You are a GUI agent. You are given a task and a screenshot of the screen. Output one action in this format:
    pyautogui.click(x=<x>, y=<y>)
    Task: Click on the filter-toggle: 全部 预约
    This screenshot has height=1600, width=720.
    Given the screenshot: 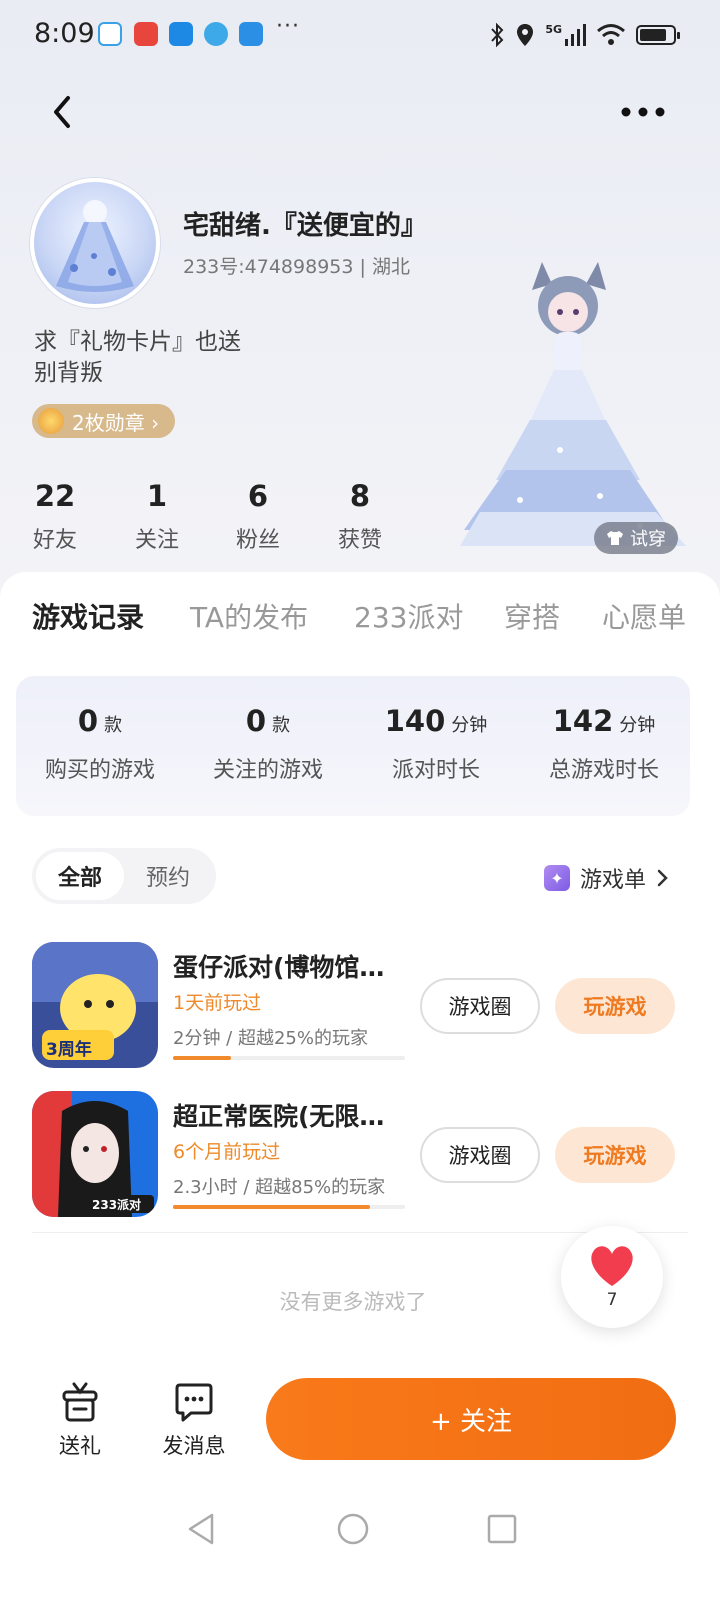 What is the action you would take?
    pyautogui.click(x=124, y=876)
    